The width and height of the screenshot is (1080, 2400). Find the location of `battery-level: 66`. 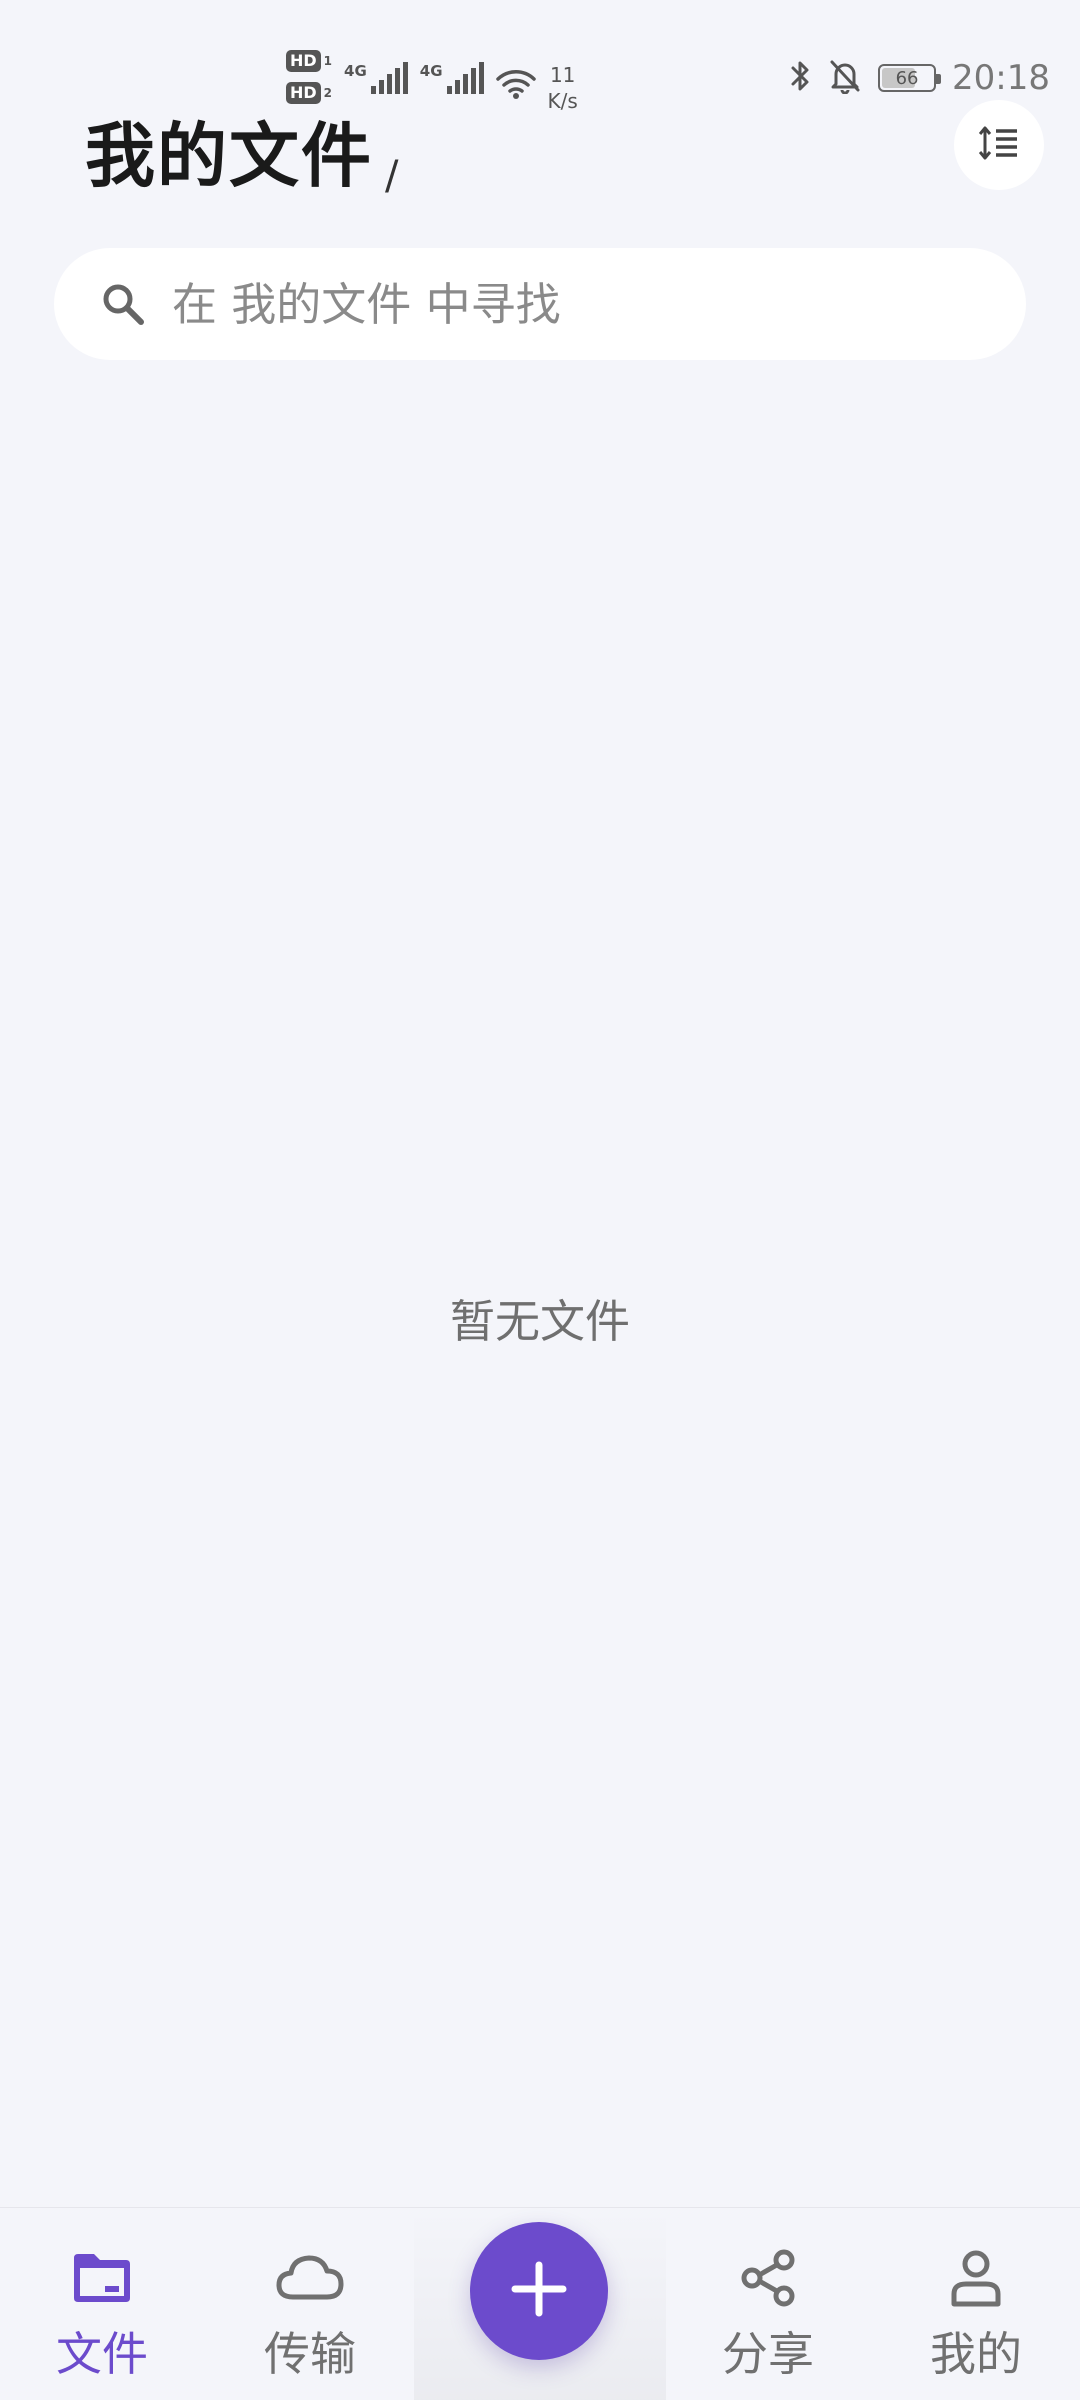

battery-level: 66 is located at coordinates (907, 78).